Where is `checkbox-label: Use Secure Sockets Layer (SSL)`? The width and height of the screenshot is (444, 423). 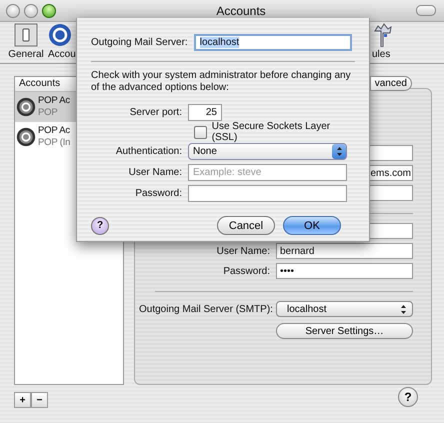 checkbox-label: Use Secure Sockets Layer (SSL) is located at coordinates (272, 132).